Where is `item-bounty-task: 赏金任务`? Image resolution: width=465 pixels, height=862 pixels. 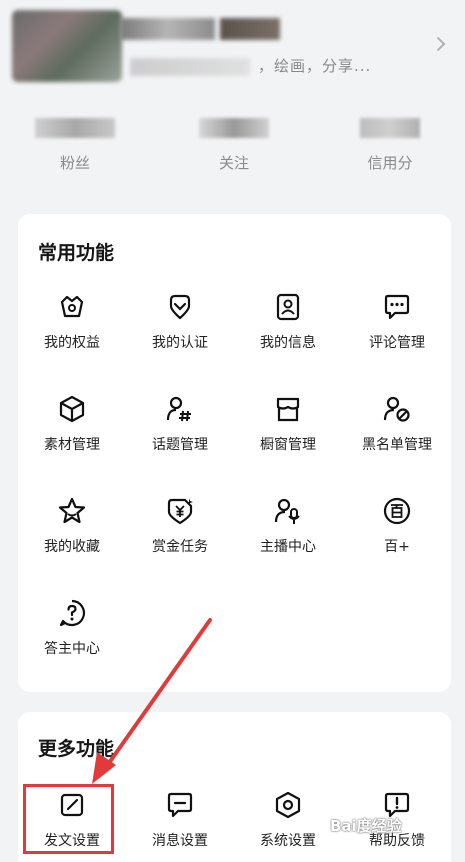 item-bounty-task: 赏金任务 is located at coordinates (180, 536).